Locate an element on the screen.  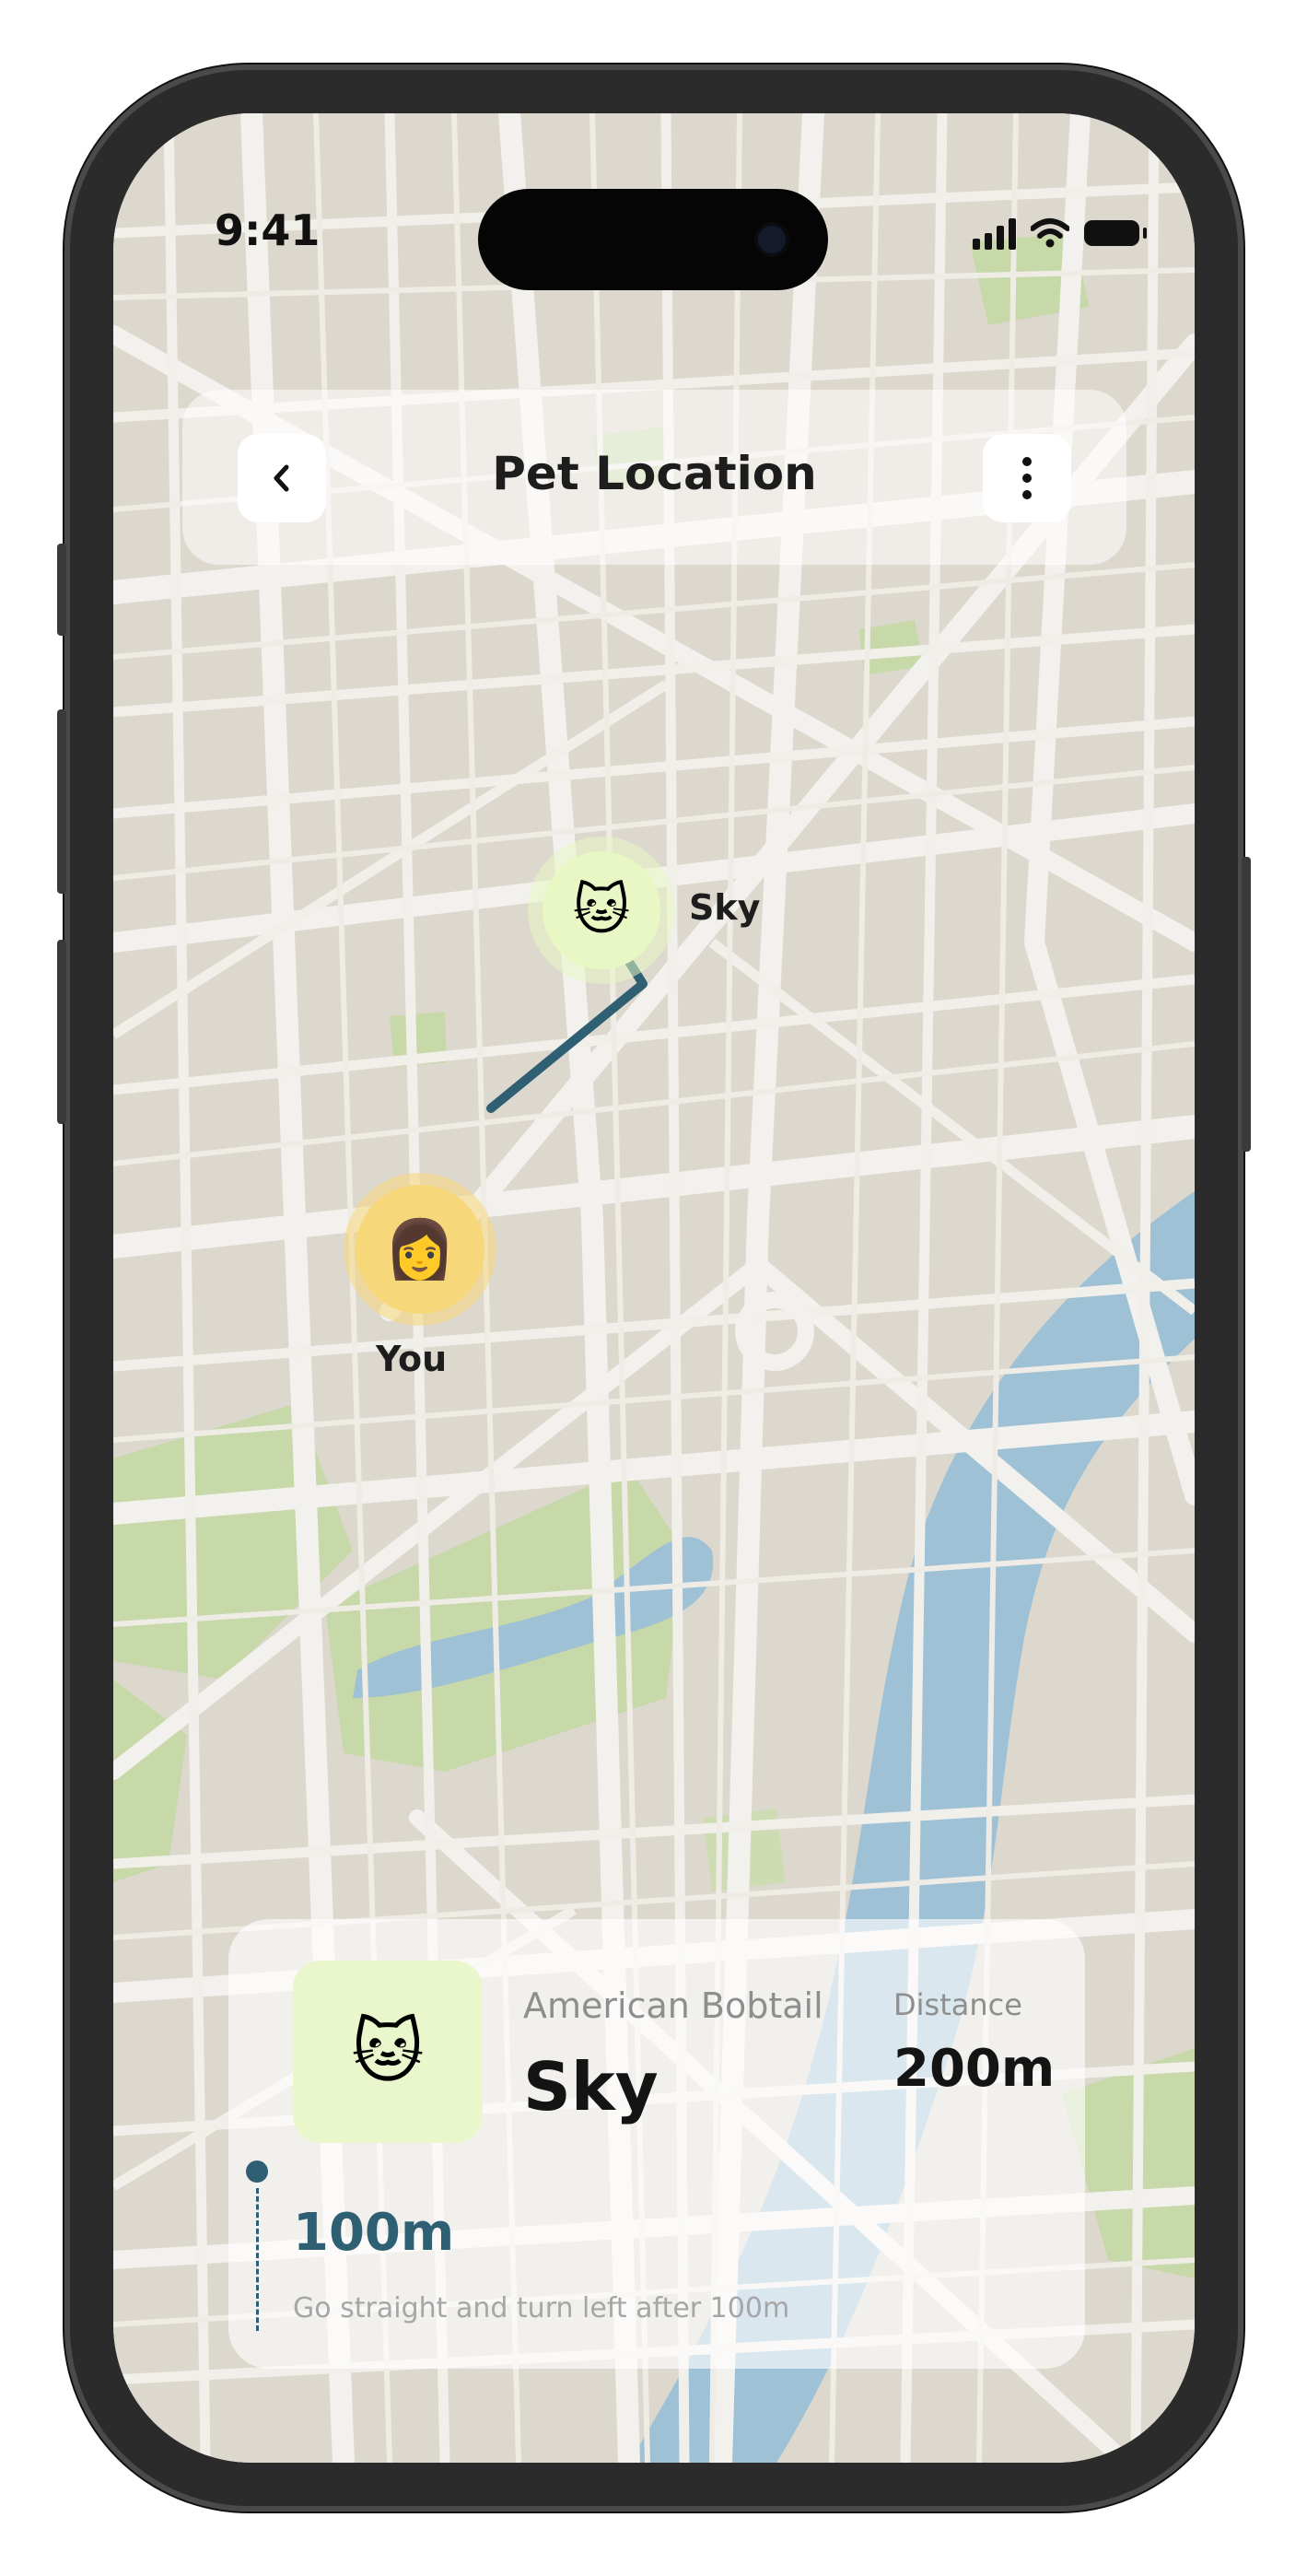
side-button-volume-down is located at coordinates (61, 1032).